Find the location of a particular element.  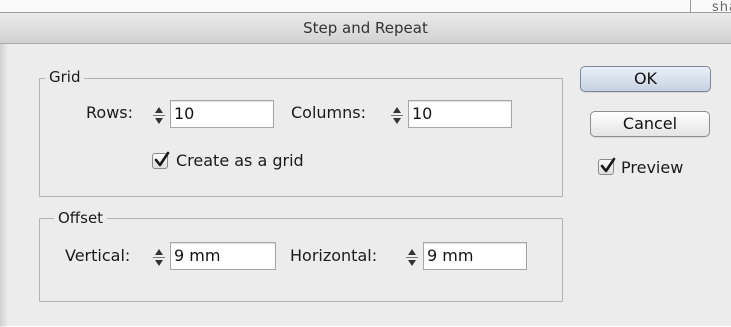

create-grid-checkbox is located at coordinates (161, 160).